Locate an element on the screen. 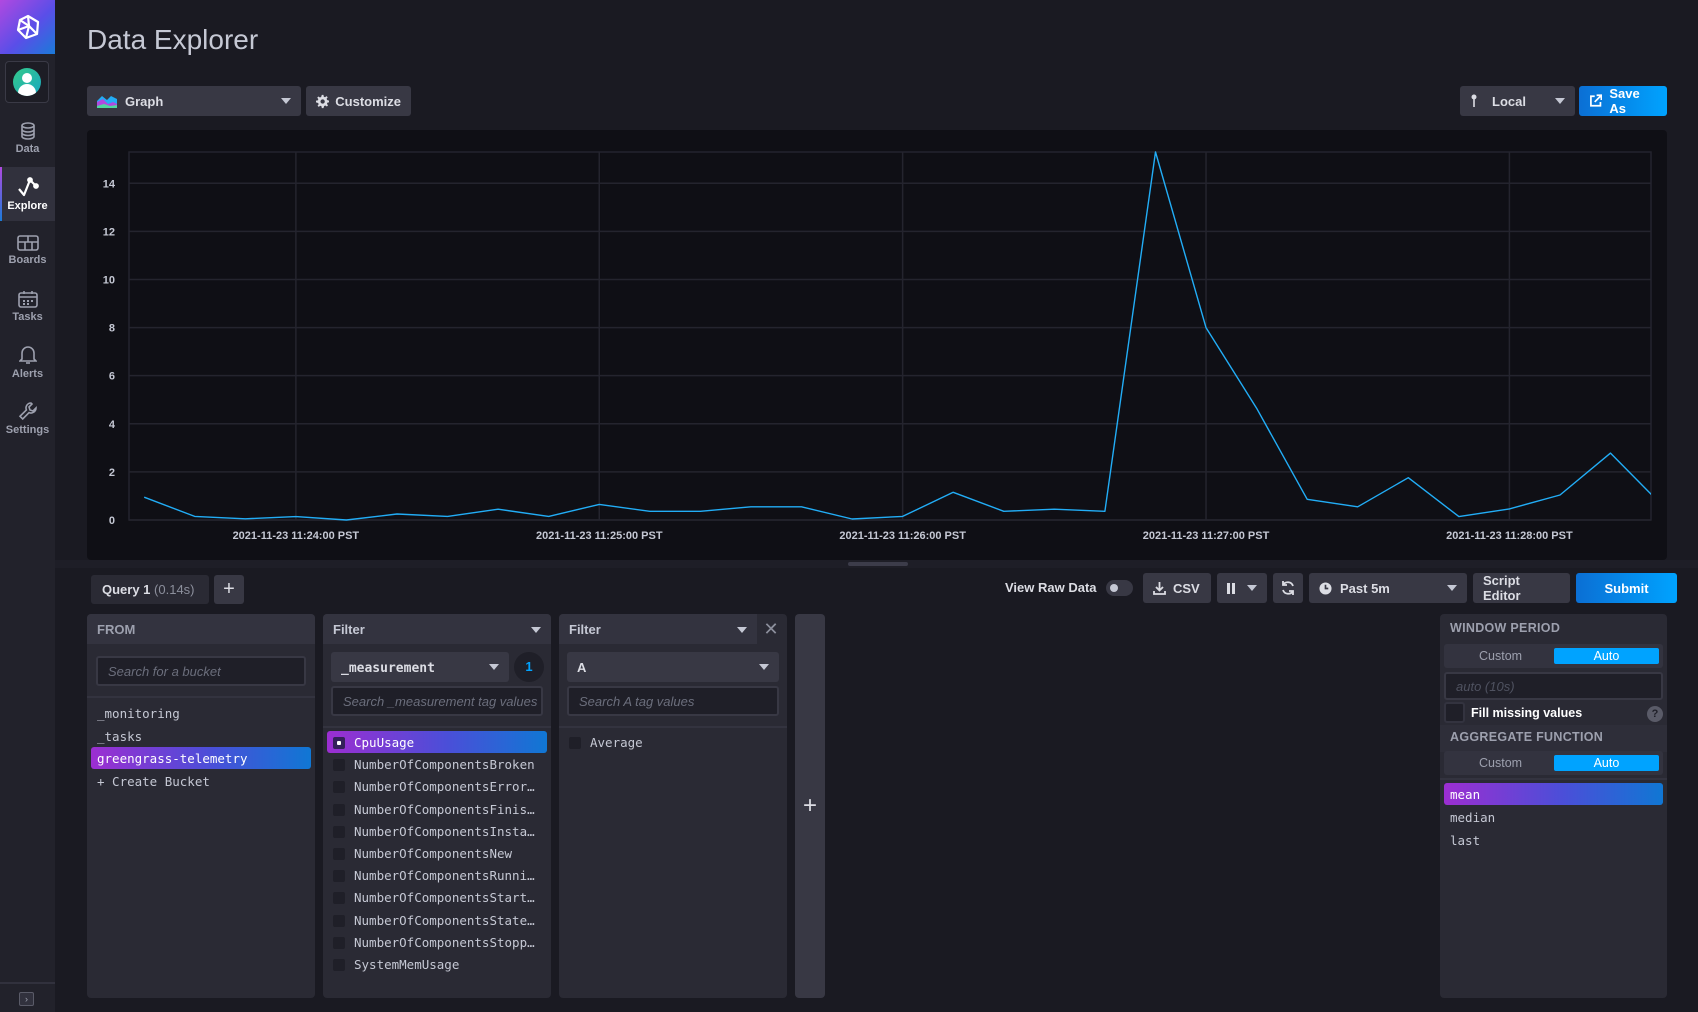 This screenshot has width=1698, height=1012. visualization-type-dropdown: Graph is located at coordinates (194, 101).